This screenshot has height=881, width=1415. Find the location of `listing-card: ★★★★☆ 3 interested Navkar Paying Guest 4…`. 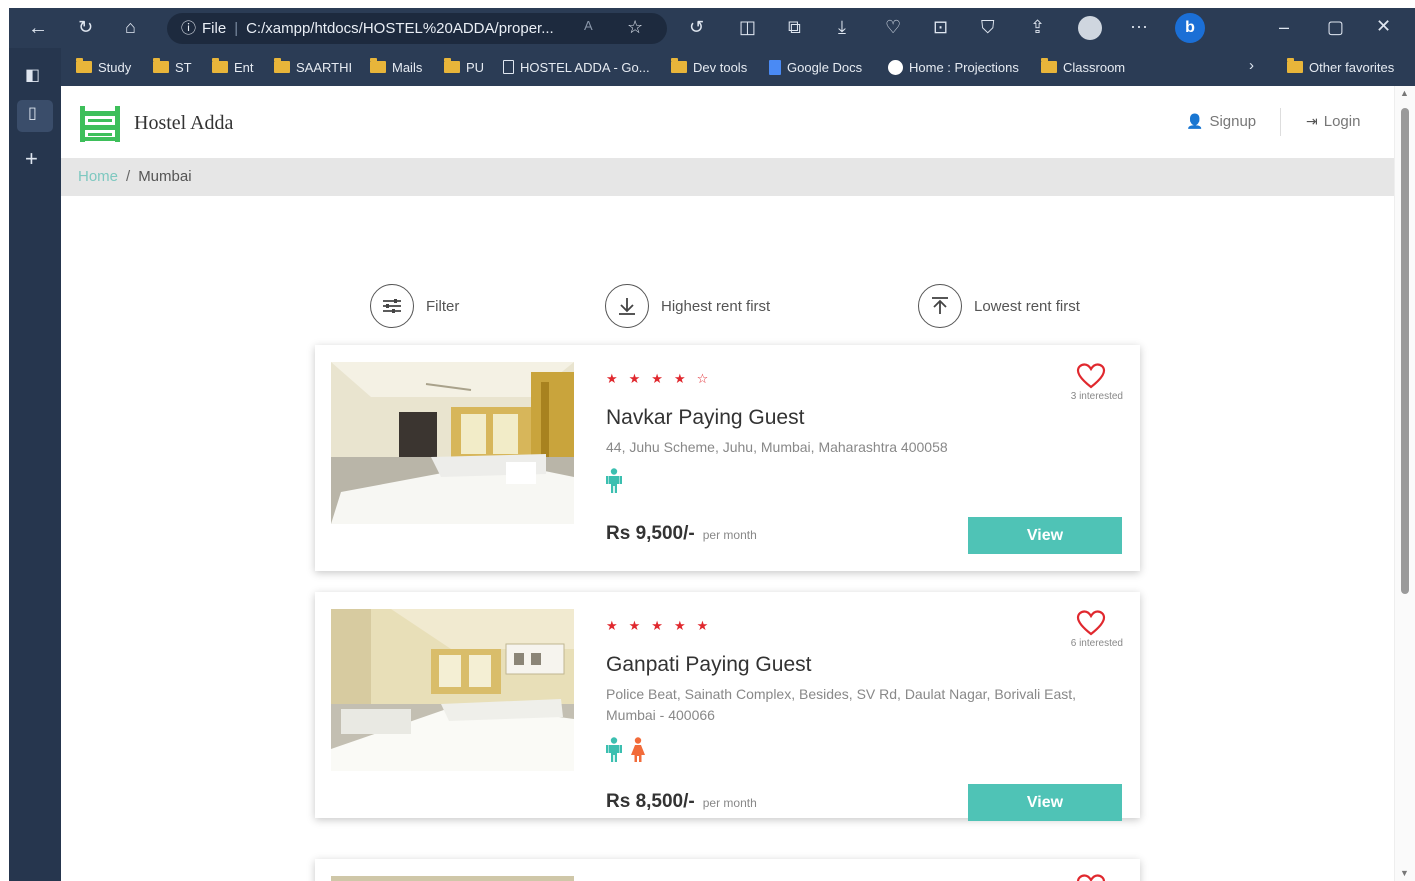

listing-card: ★★★★☆ 3 interested Navkar Paying Guest 4… is located at coordinates (727, 458).